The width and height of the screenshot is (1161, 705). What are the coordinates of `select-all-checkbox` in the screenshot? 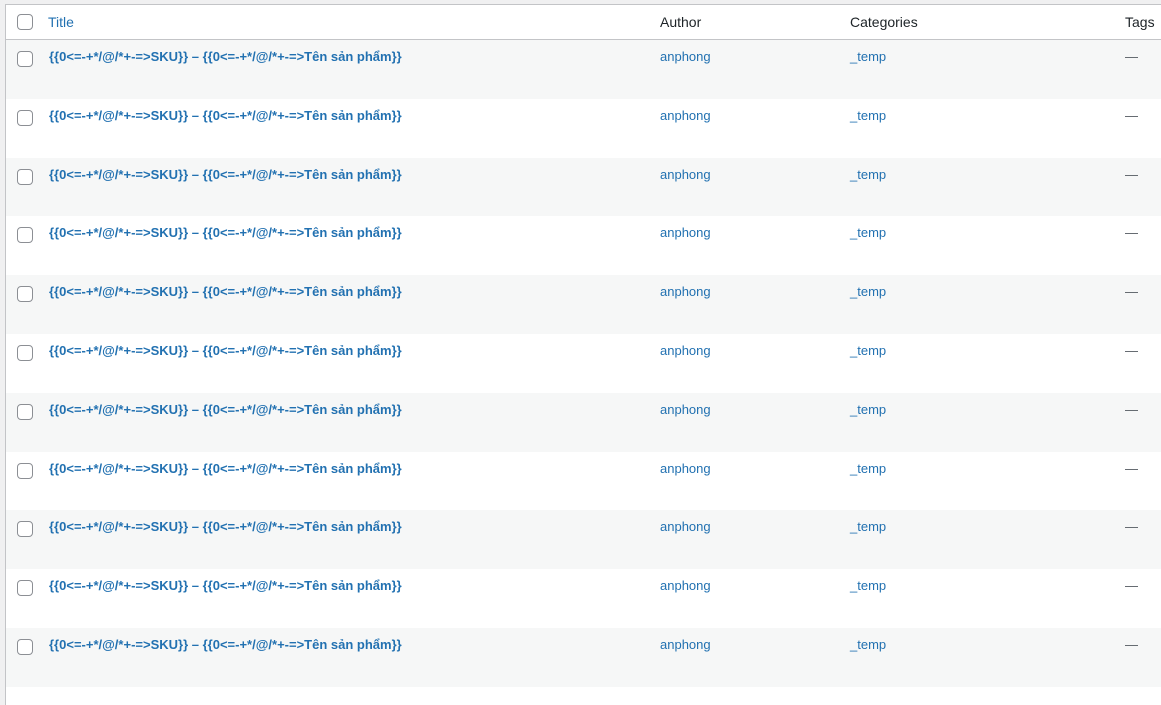 It's located at (25, 22).